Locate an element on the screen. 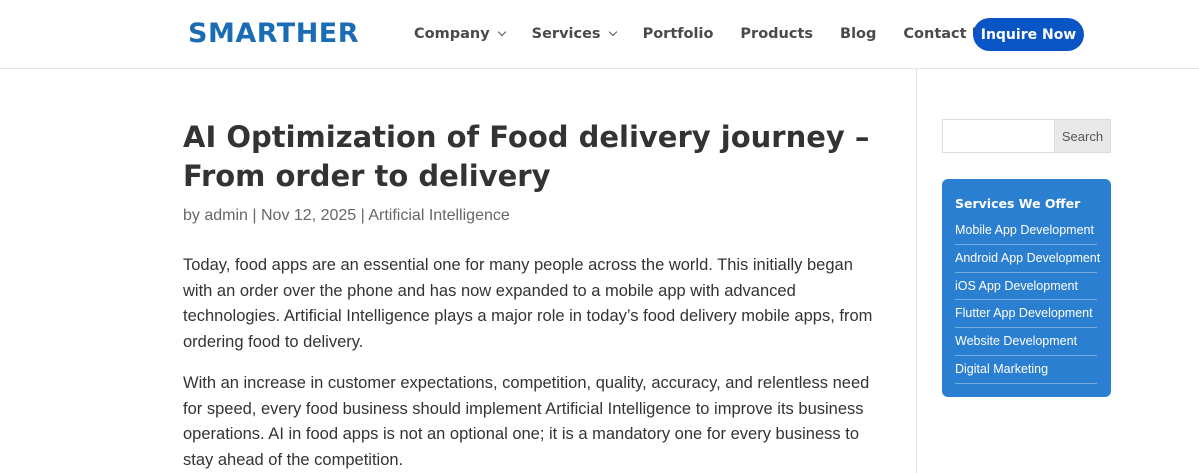  nav-item-blog: Blog is located at coordinates (858, 34).